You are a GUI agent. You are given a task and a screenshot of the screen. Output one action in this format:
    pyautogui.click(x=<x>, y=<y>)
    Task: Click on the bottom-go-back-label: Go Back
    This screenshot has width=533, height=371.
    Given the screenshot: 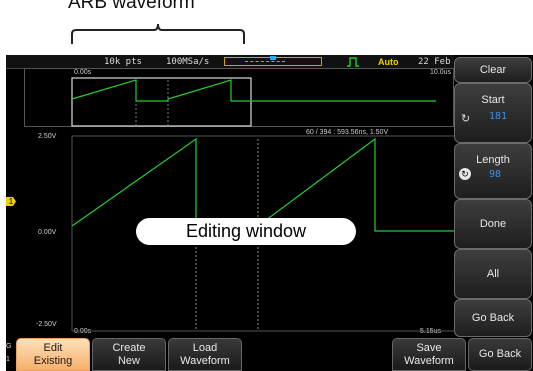 What is the action you would take?
    pyautogui.click(x=500, y=354)
    